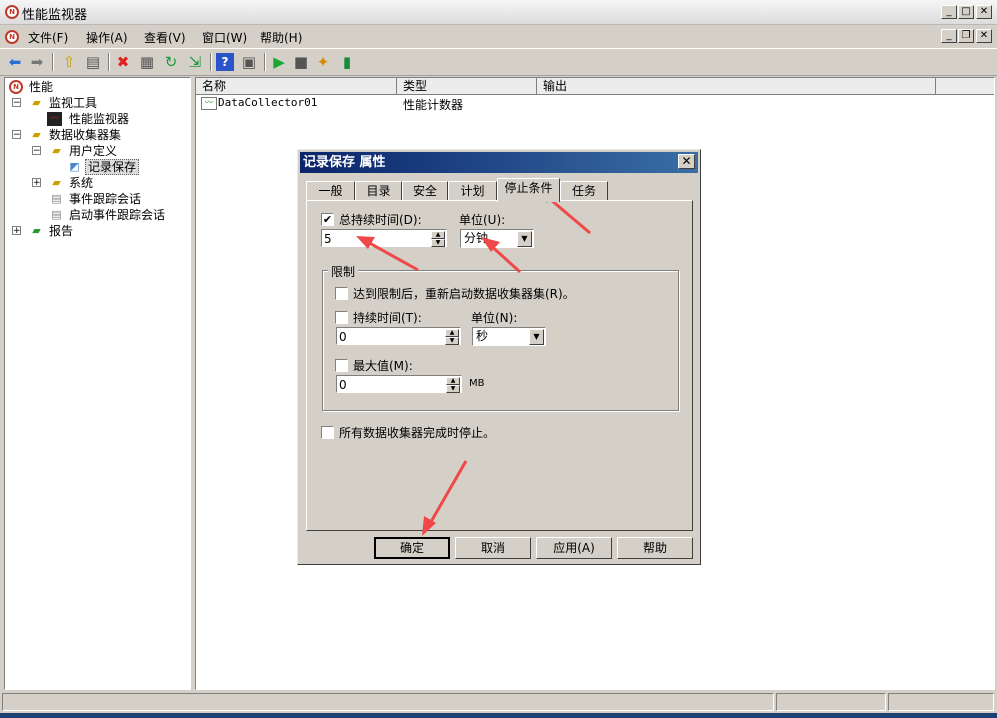 The height and width of the screenshot is (718, 997). What do you see at coordinates (380, 220) in the screenshot?
I see `overall-duration-label: 总持续时间(D):` at bounding box center [380, 220].